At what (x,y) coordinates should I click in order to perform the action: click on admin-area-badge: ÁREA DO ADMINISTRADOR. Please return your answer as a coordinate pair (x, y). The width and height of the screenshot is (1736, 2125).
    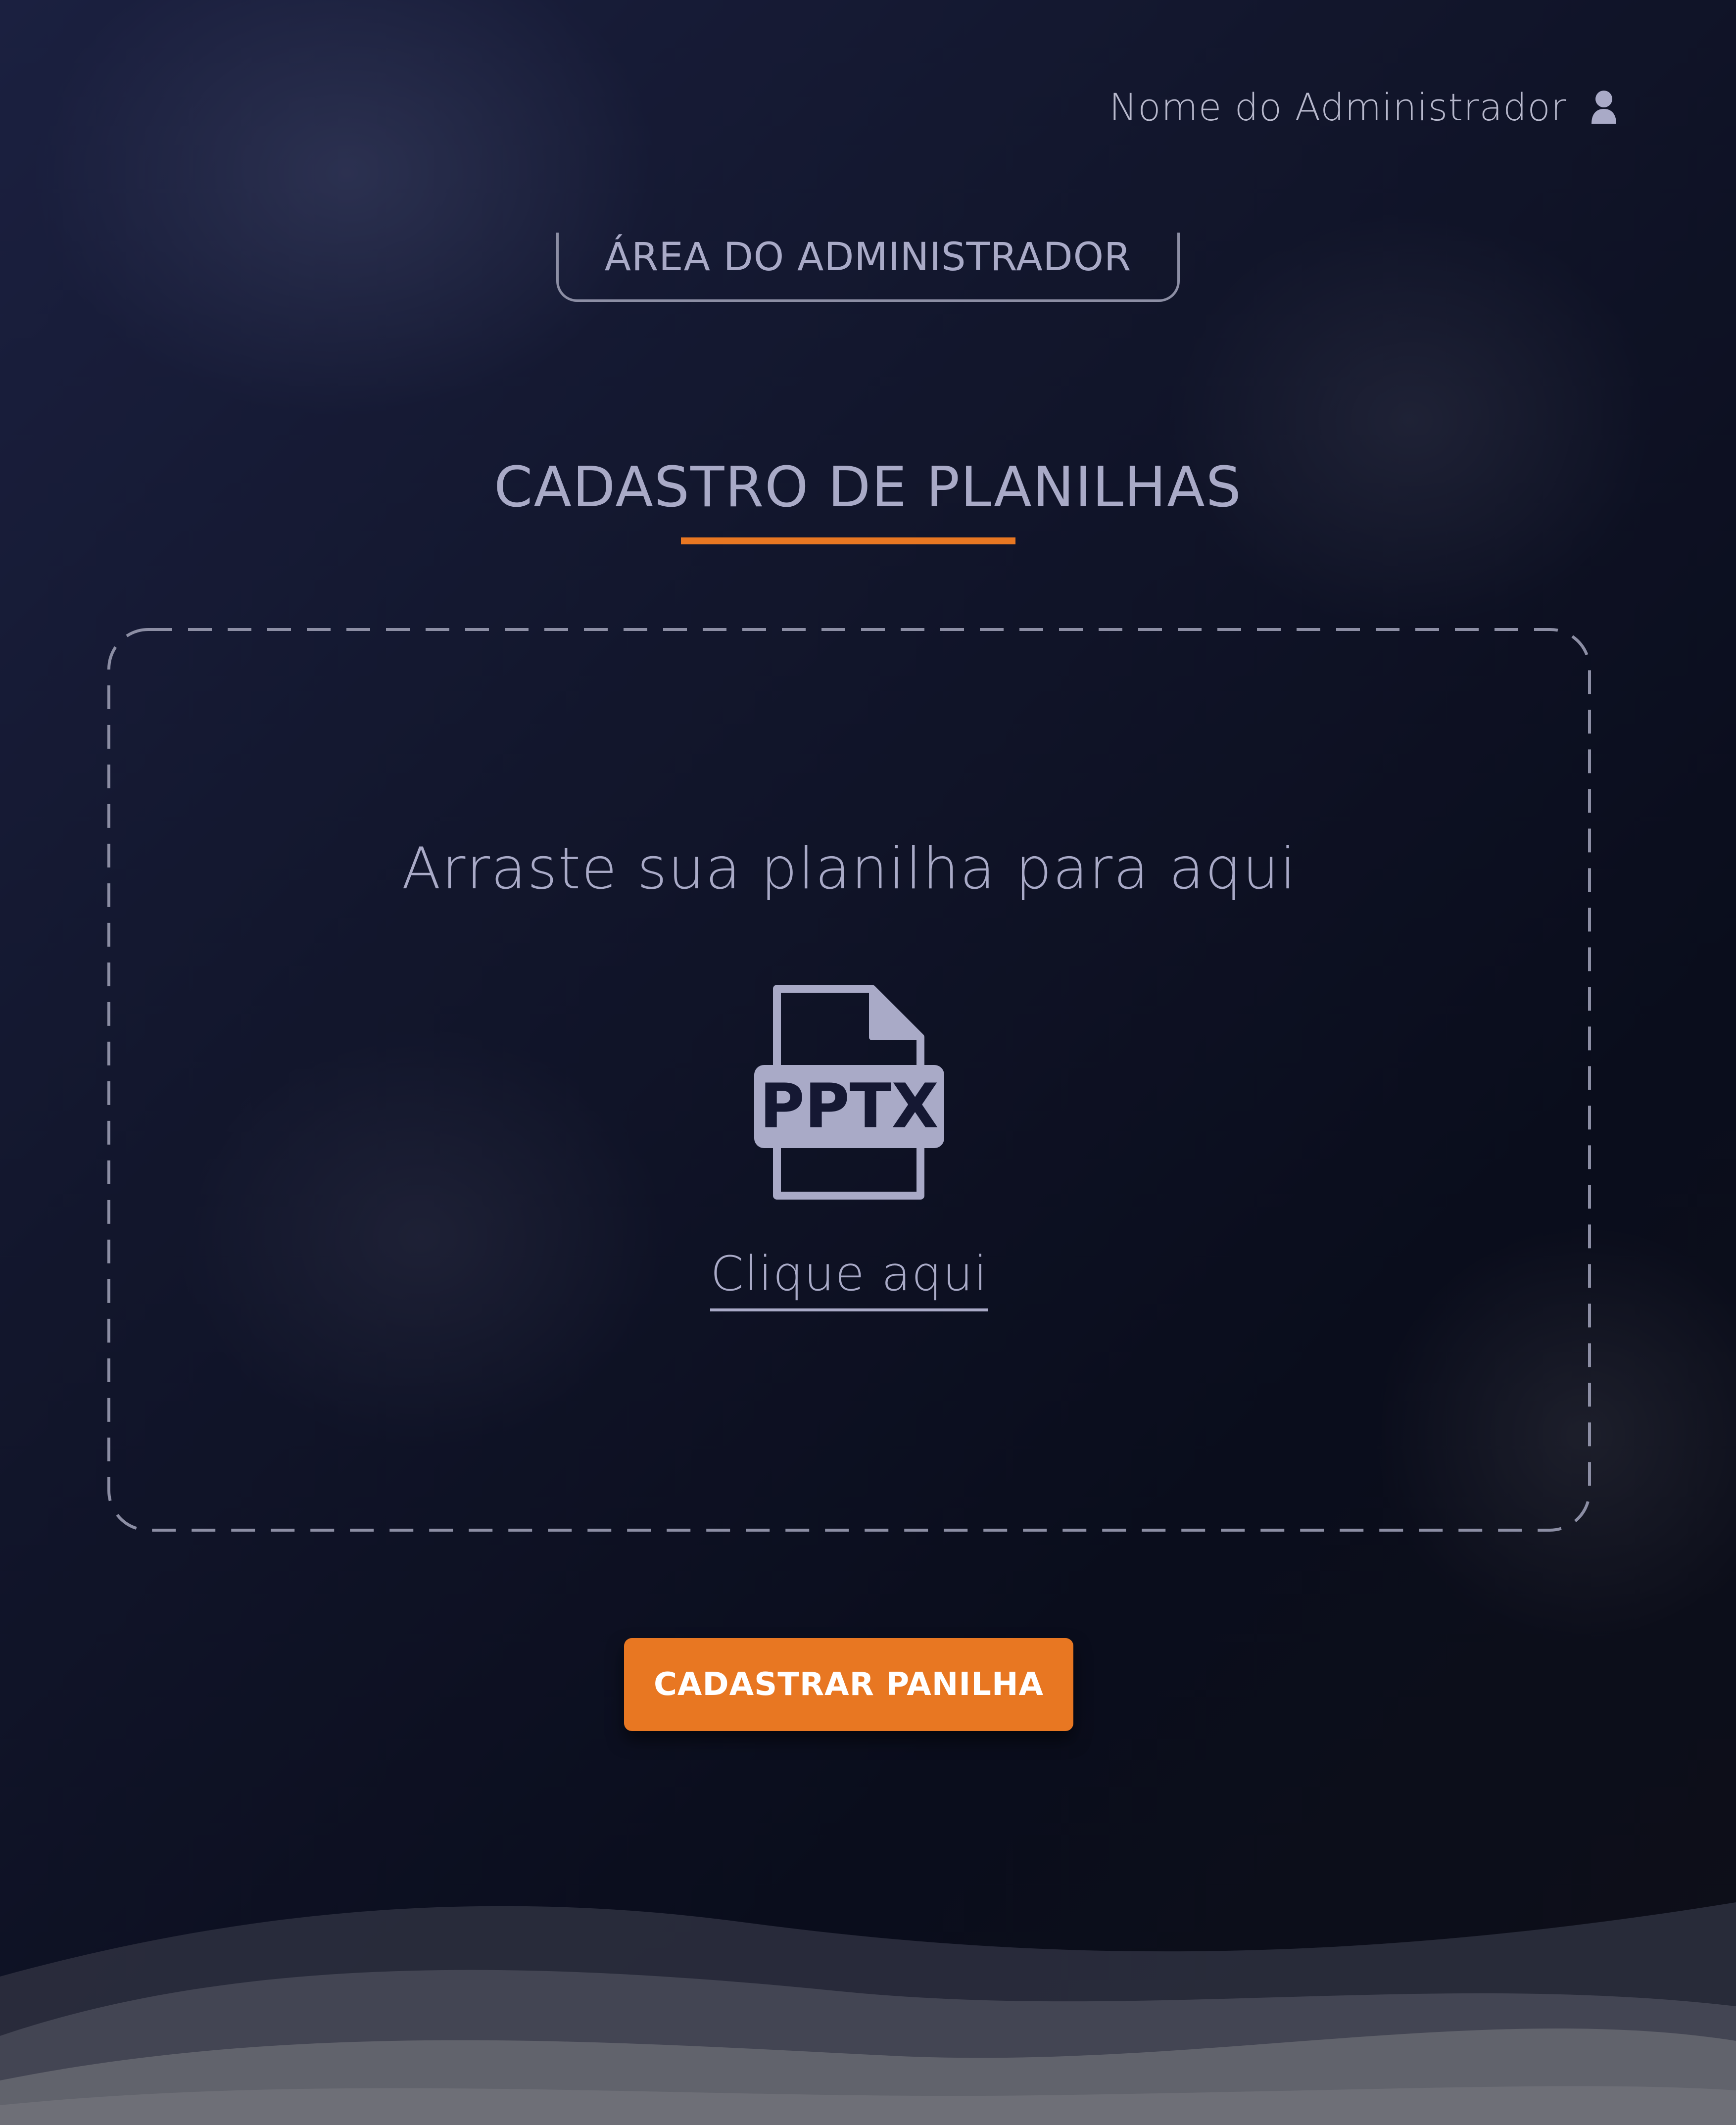
    Looking at the image, I should click on (868, 268).